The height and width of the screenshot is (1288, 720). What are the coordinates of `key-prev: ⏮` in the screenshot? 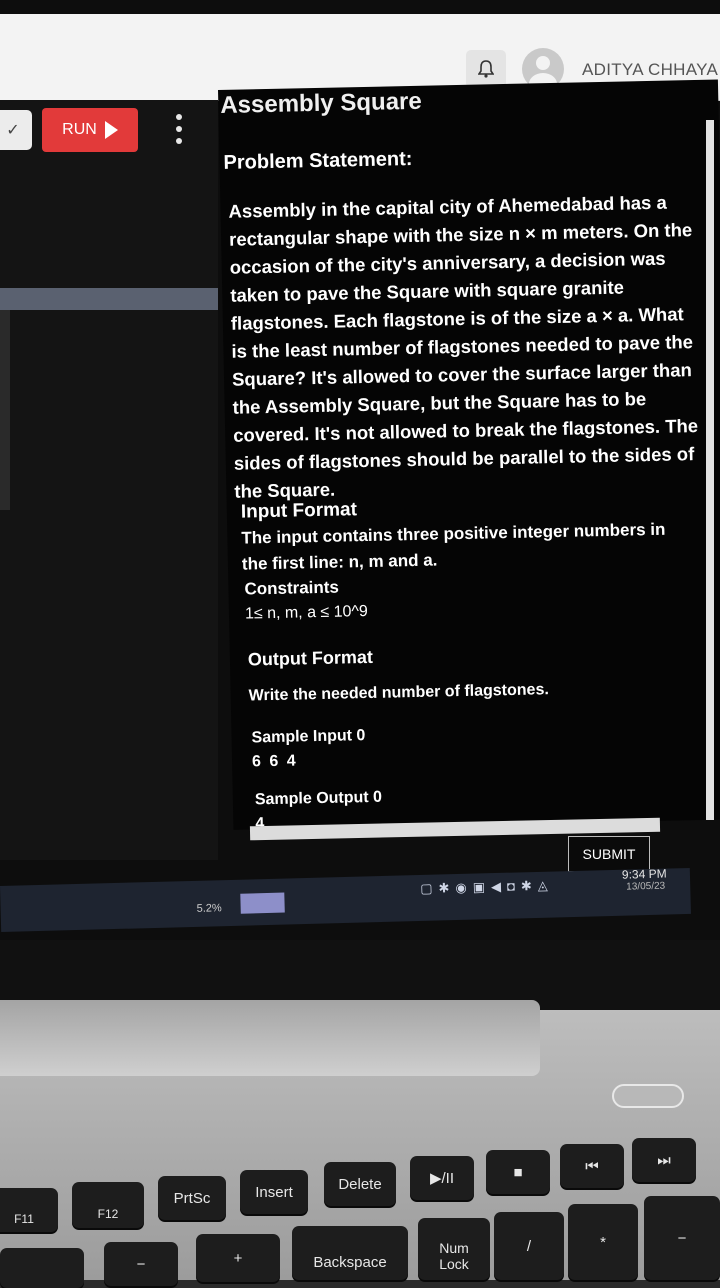 It's located at (592, 1166).